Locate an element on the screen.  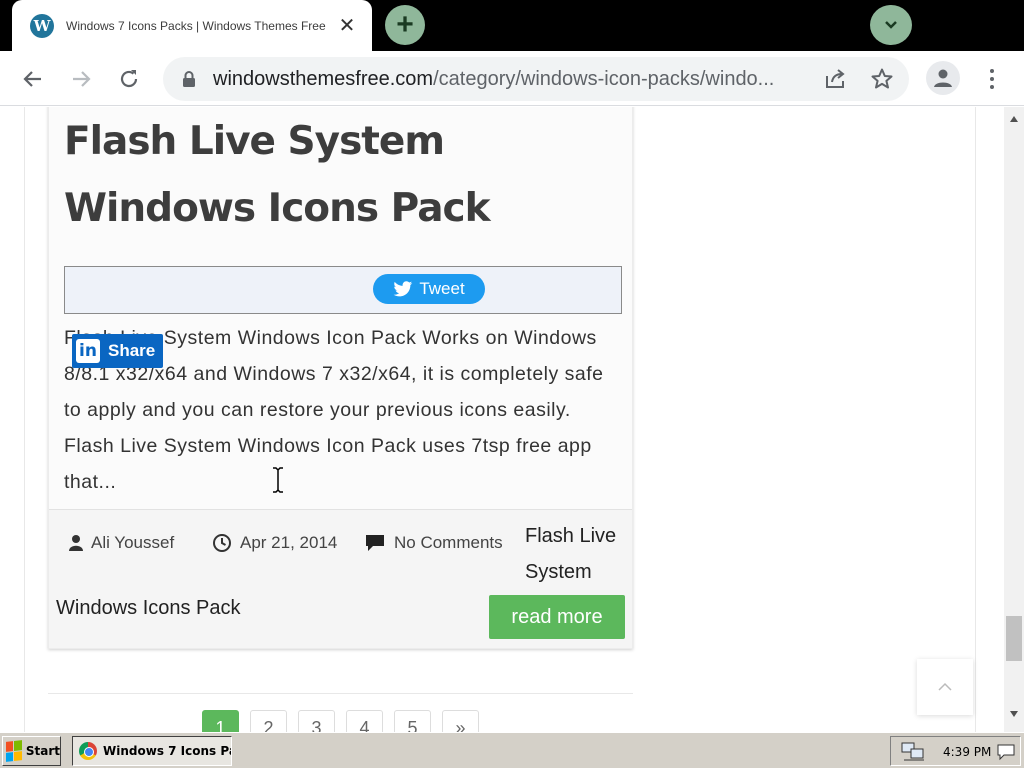
action-center-icon is located at coordinates (1006, 751).